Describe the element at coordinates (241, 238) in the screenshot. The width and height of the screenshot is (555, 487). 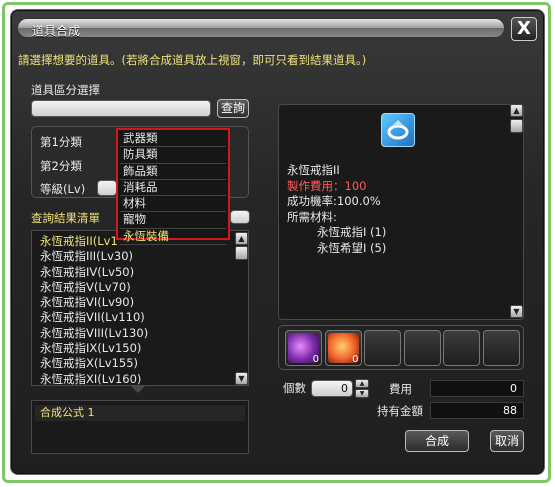
I see `results-scroll-up: ▲` at that location.